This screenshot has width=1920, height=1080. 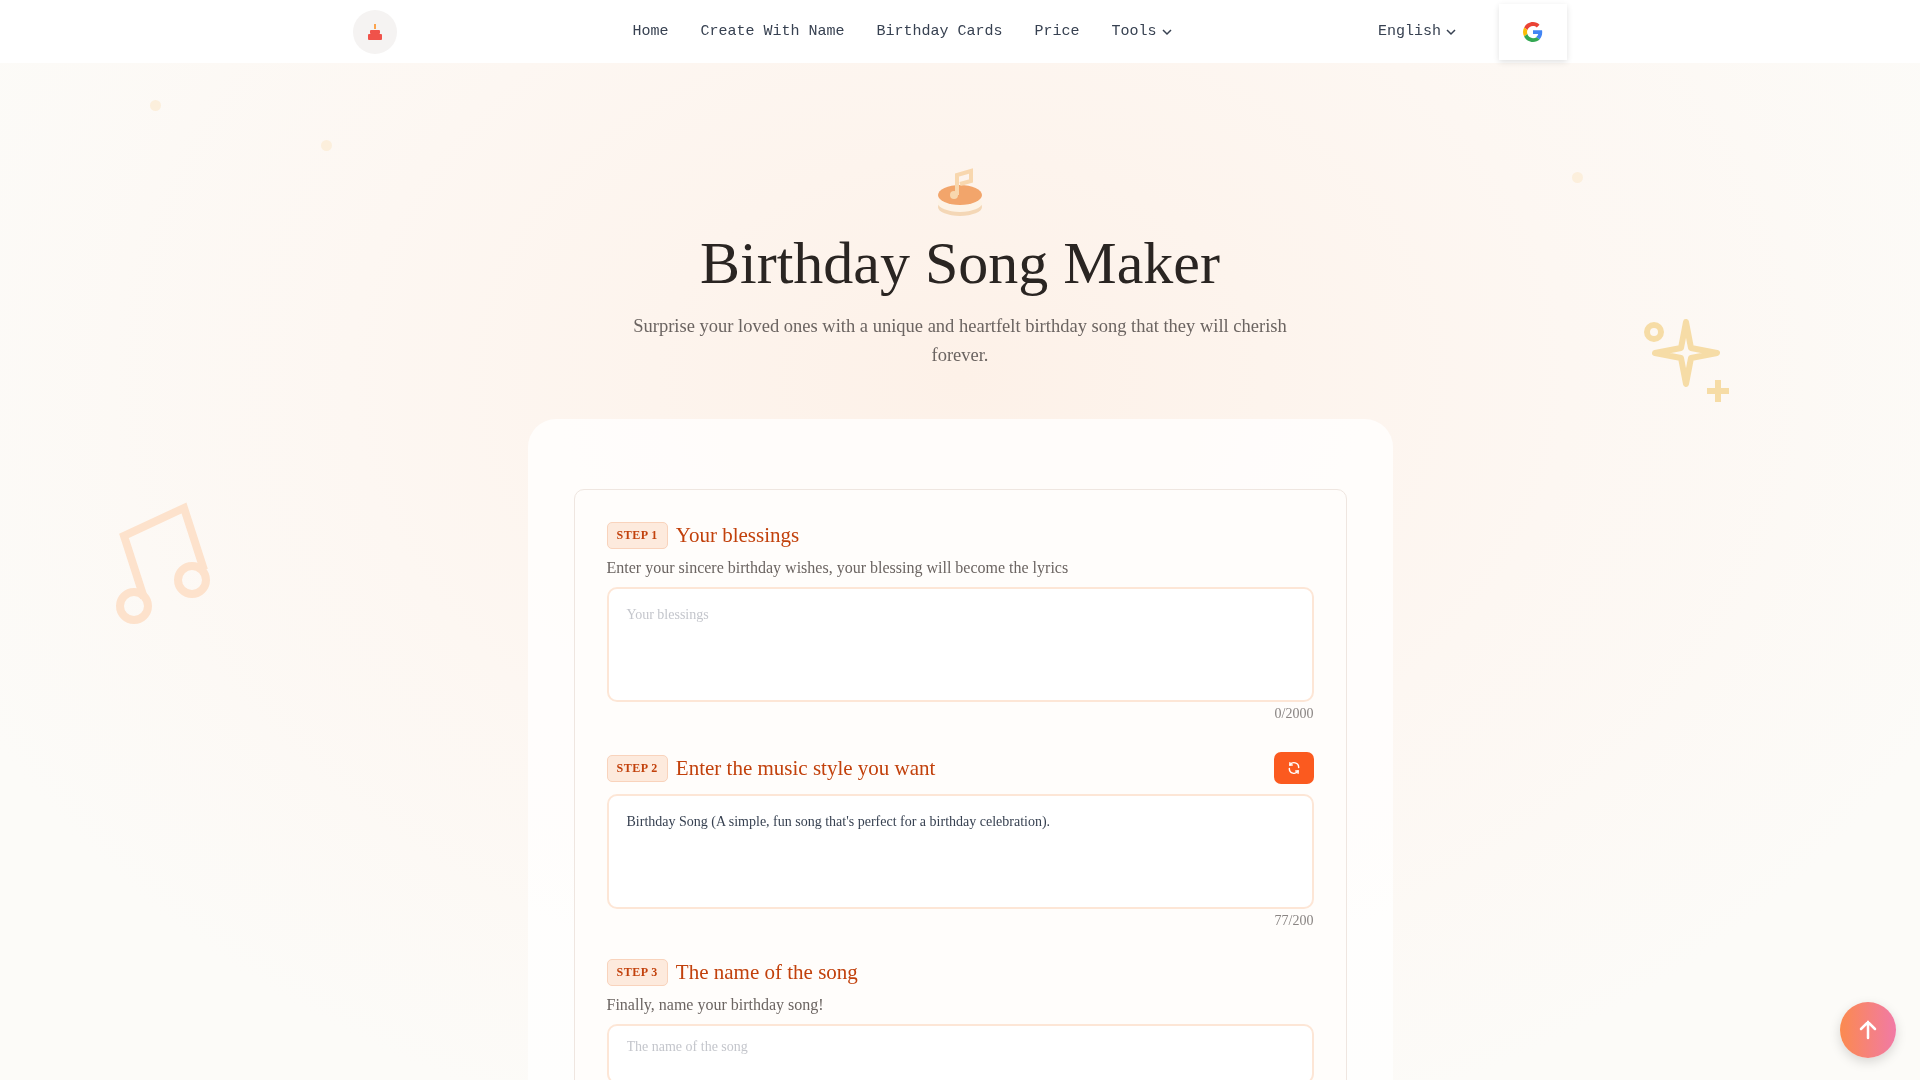 What do you see at coordinates (939, 31) in the screenshot?
I see `nav-link: Birthday Cards` at bounding box center [939, 31].